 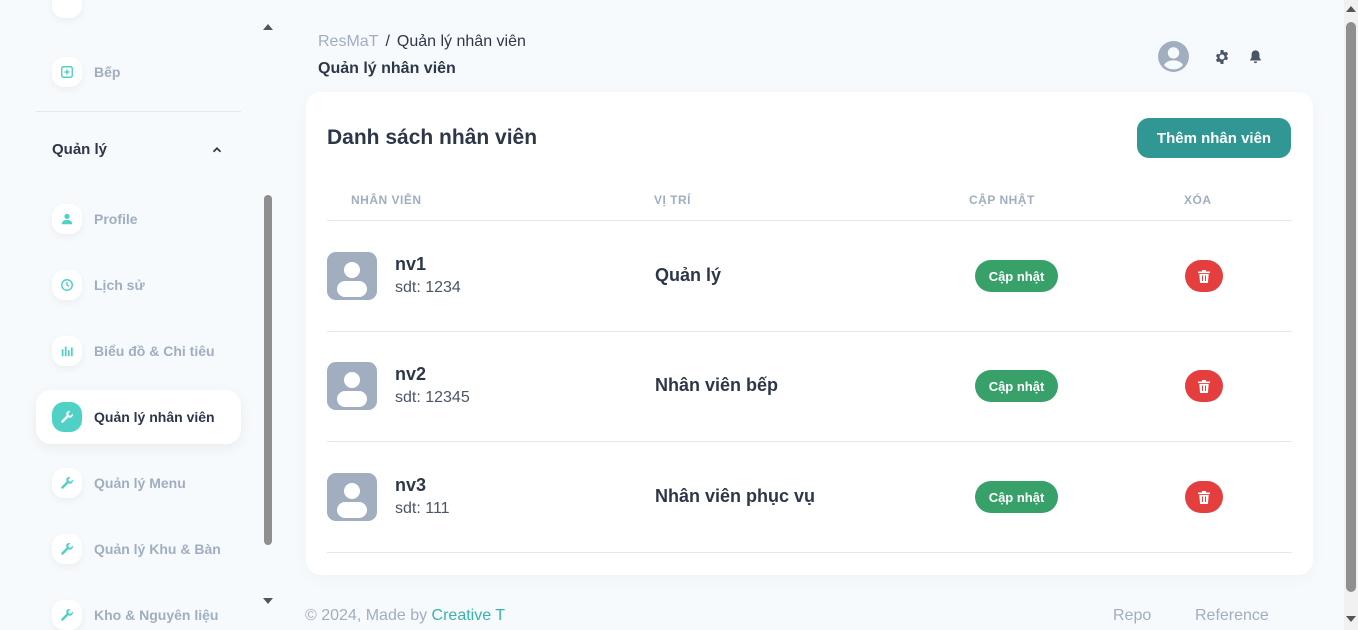 I want to click on gear-icon, so click(x=1222, y=57).